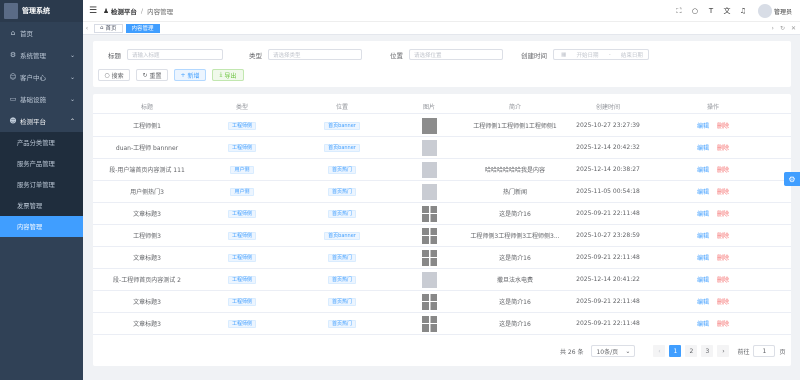 The width and height of the screenshot is (800, 380). Describe the element at coordinates (675, 351) in the screenshot. I see `page-1: 1` at that location.